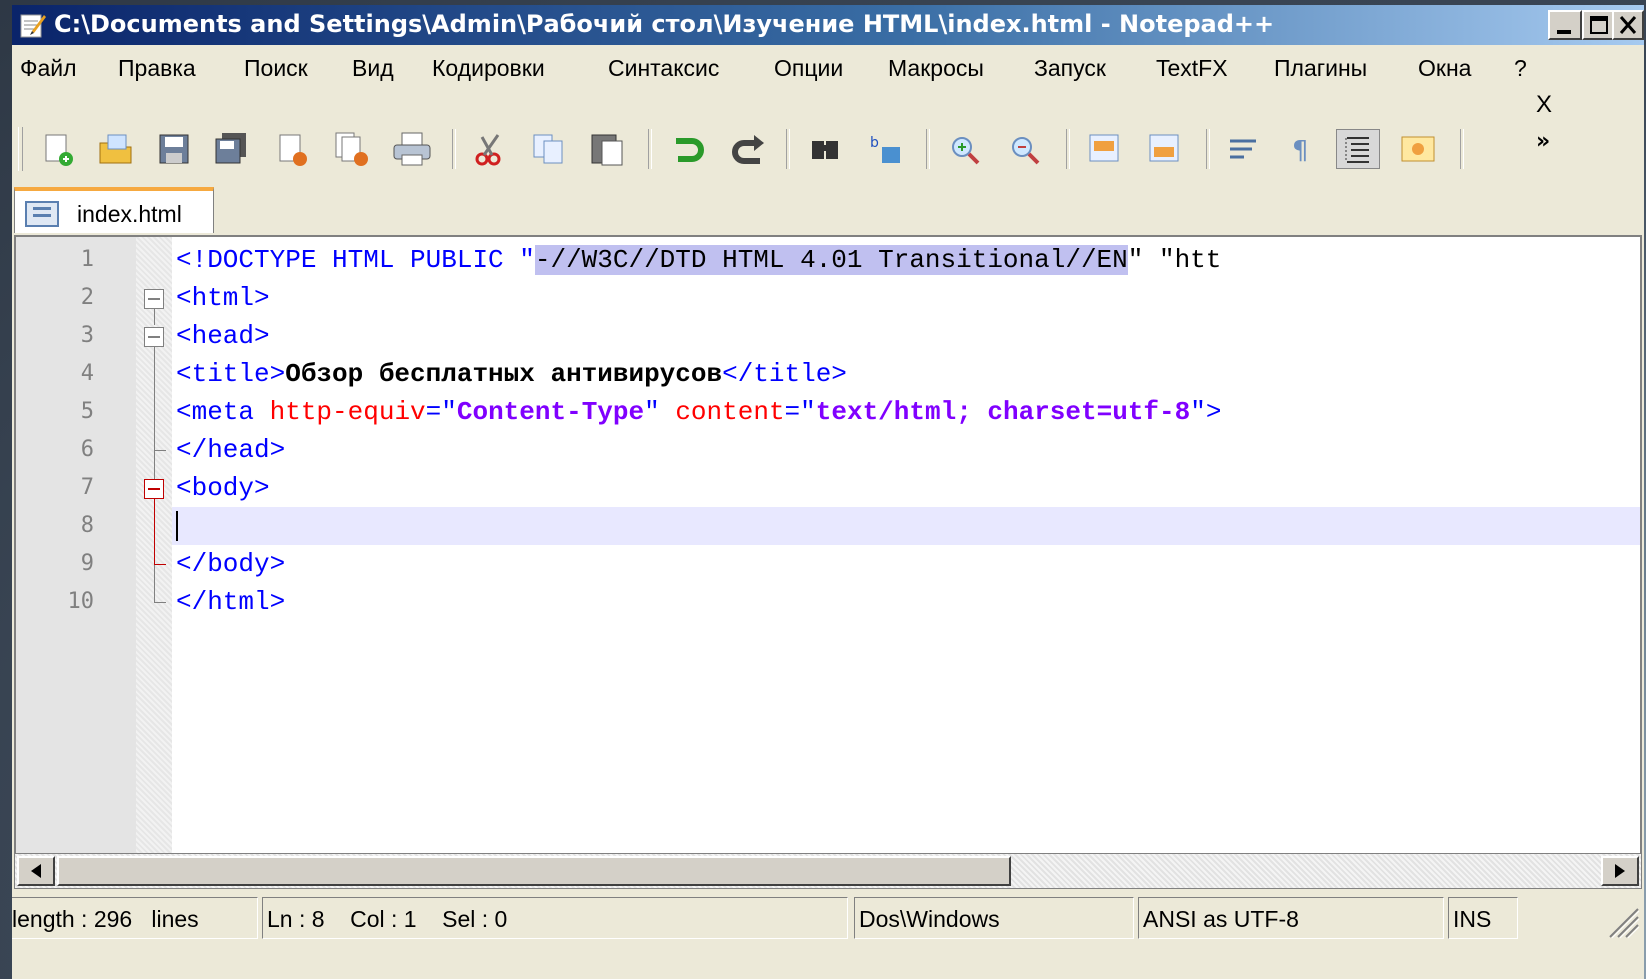 The image size is (1646, 979). I want to click on open-file-button, so click(116, 149).